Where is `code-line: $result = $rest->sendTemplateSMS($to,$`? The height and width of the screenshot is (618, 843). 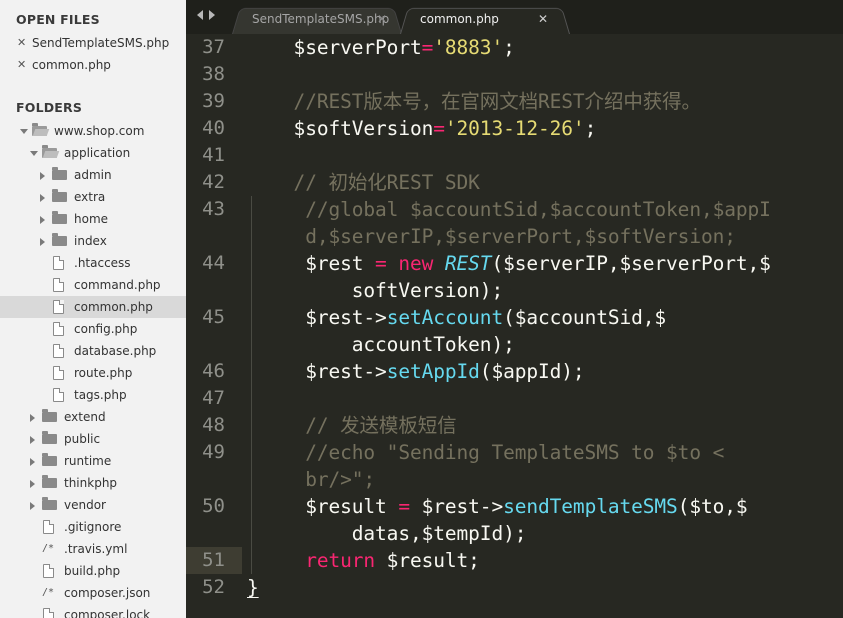
code-line: $result = $rest->sendTemplateSMS($to,$ is located at coordinates (497, 506).